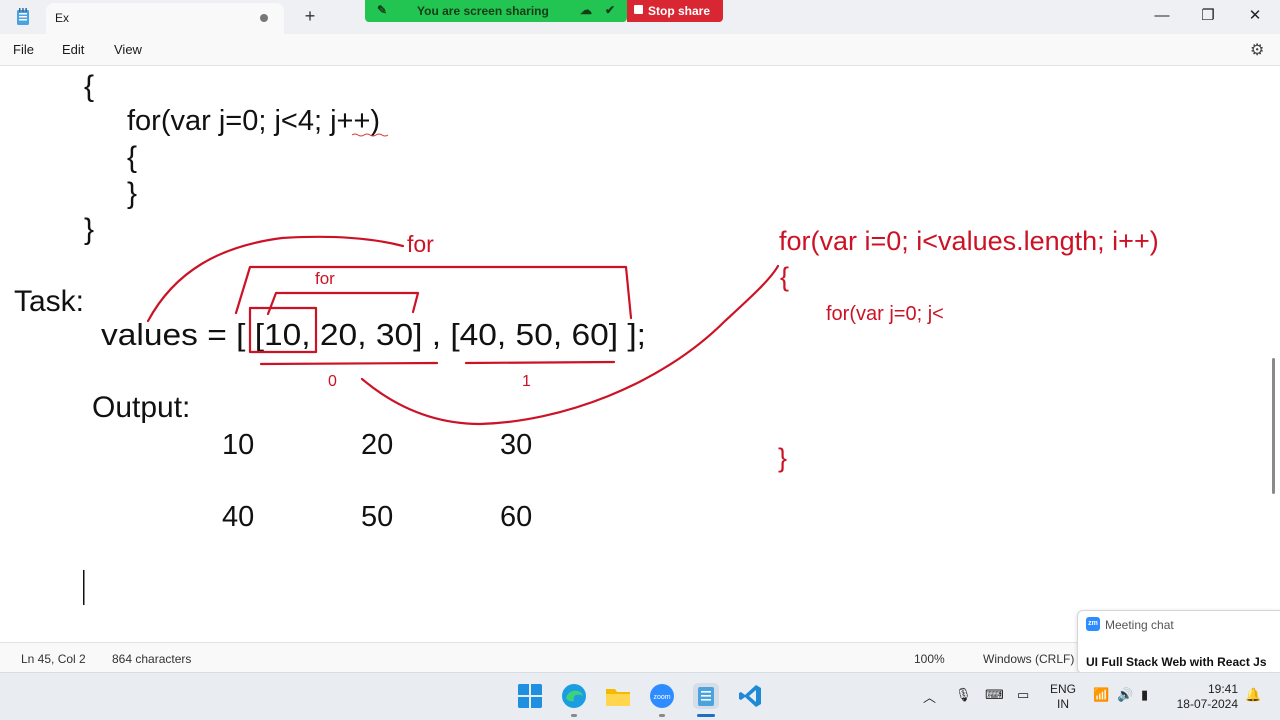  What do you see at coordinates (1028, 659) in the screenshot?
I see `line-ending: Windows (CRLF)` at bounding box center [1028, 659].